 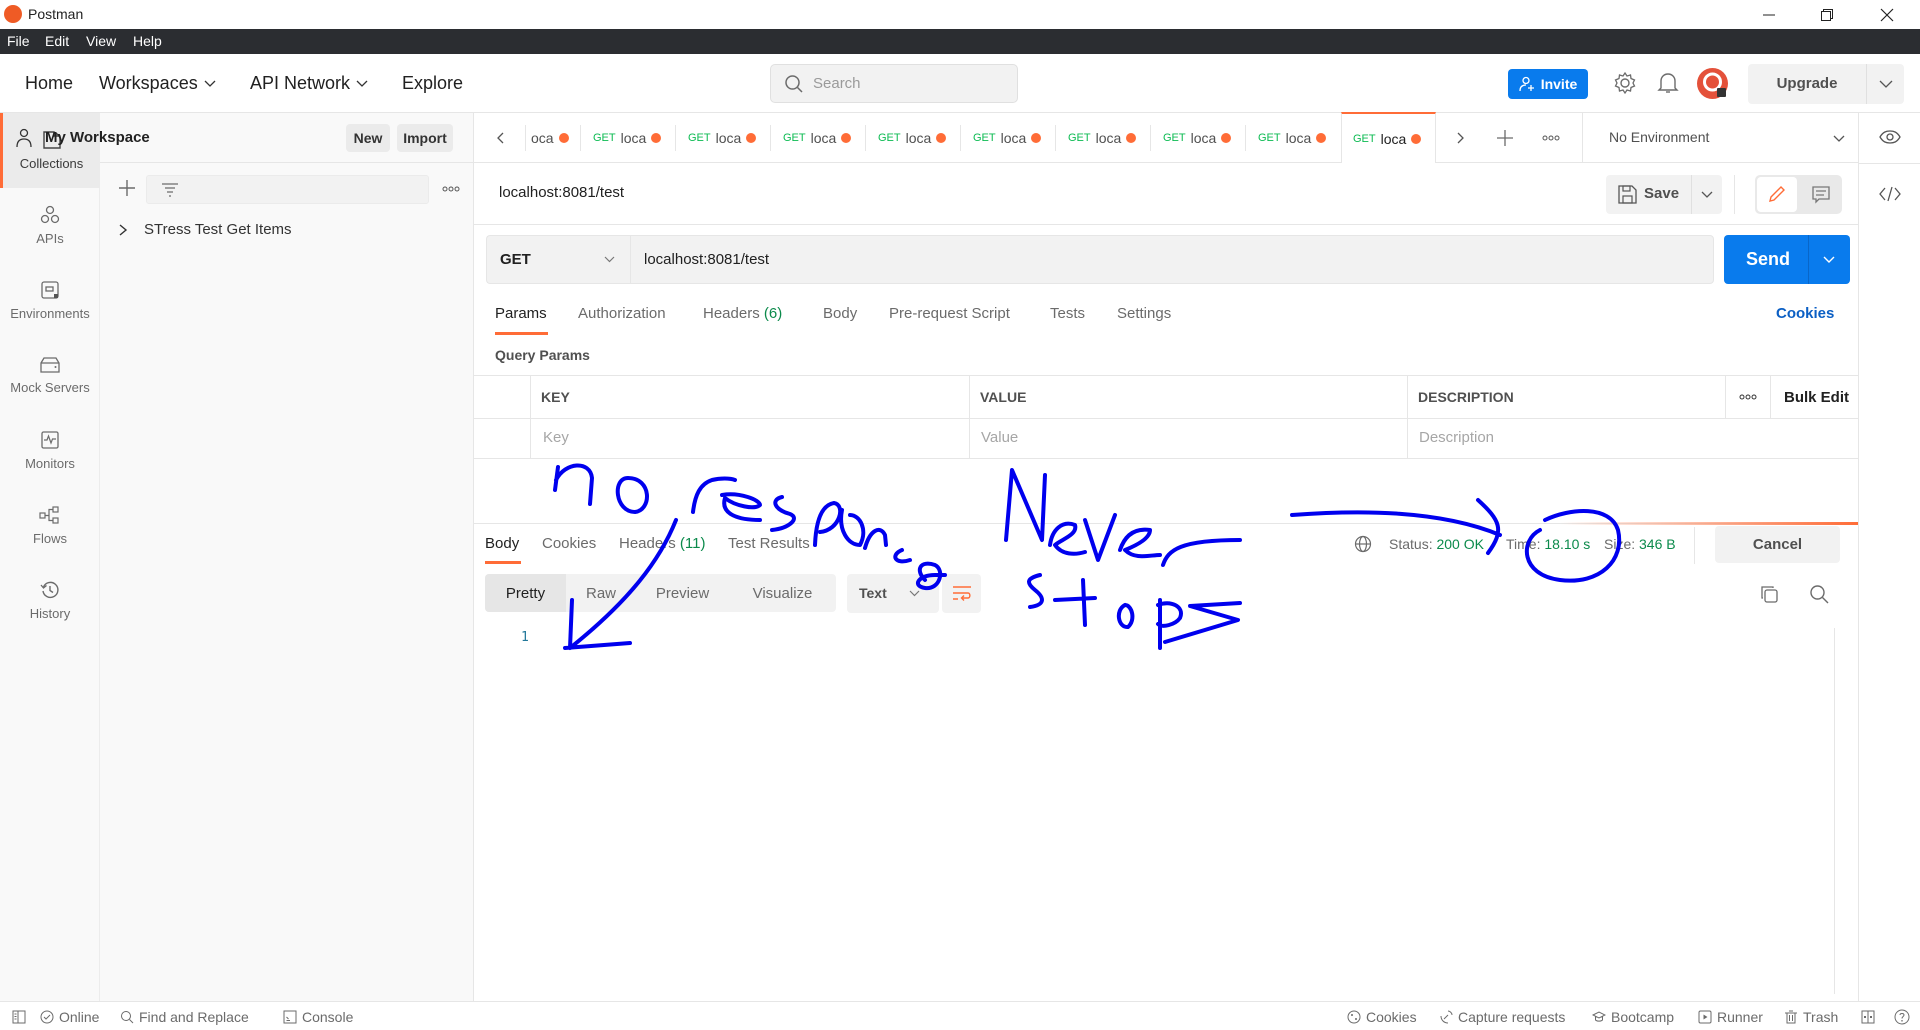 What do you see at coordinates (1890, 137) in the screenshot?
I see `environment-quick-look-eye-icon` at bounding box center [1890, 137].